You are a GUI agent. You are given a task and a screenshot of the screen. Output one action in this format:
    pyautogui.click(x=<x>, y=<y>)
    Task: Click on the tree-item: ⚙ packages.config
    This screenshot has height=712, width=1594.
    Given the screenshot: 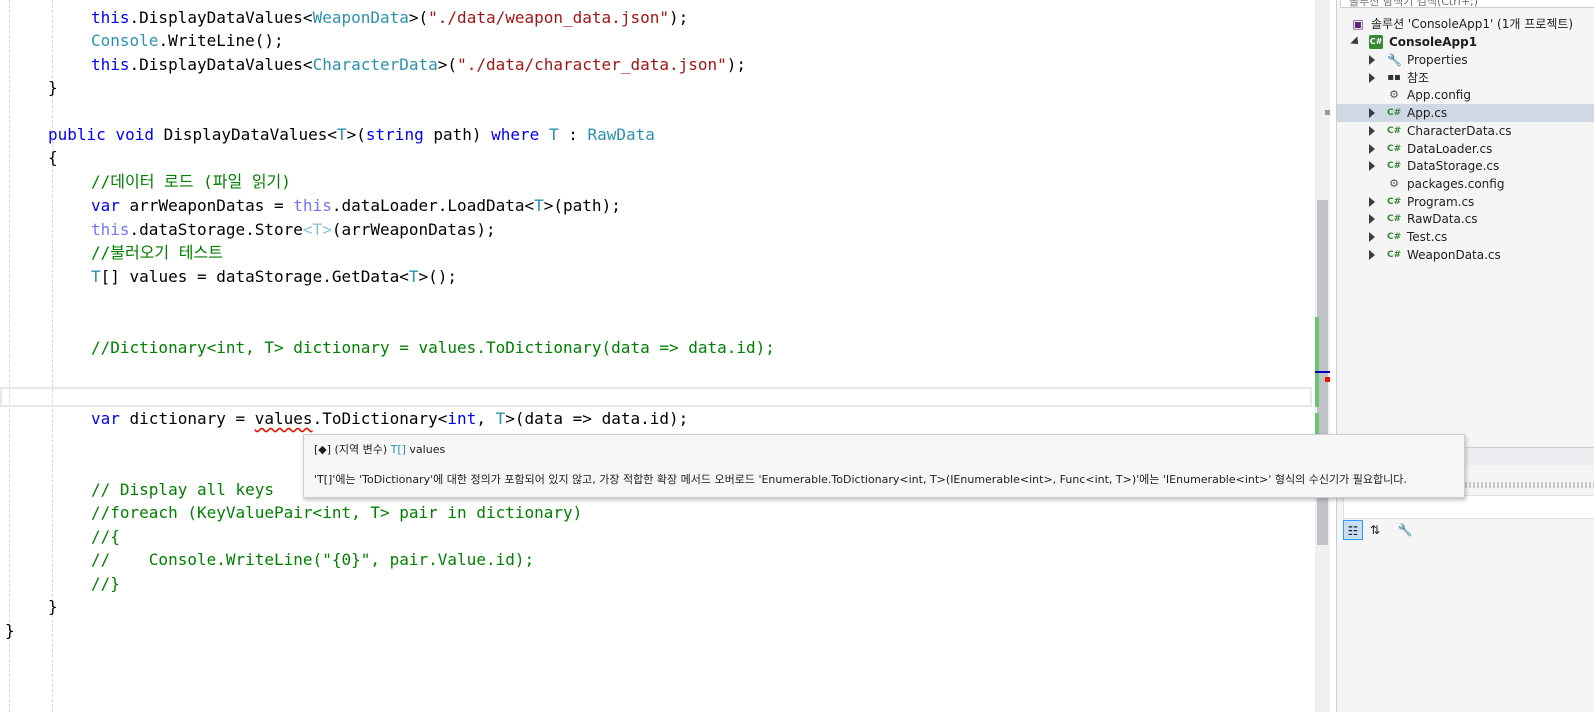 What is the action you would take?
    pyautogui.click(x=1465, y=184)
    